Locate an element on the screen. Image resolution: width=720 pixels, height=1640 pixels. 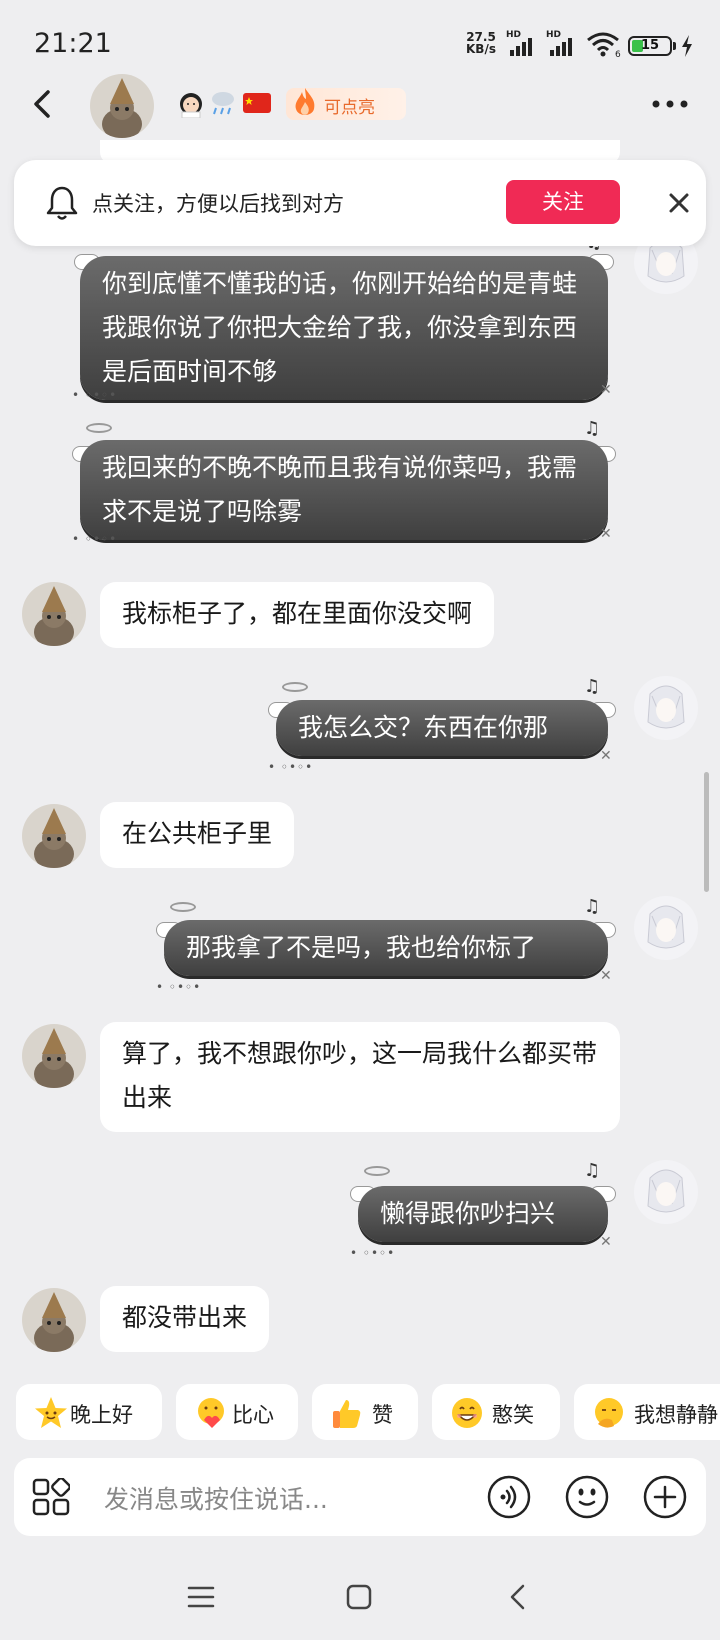
battery-icon: 15 is located at coordinates (650, 46).